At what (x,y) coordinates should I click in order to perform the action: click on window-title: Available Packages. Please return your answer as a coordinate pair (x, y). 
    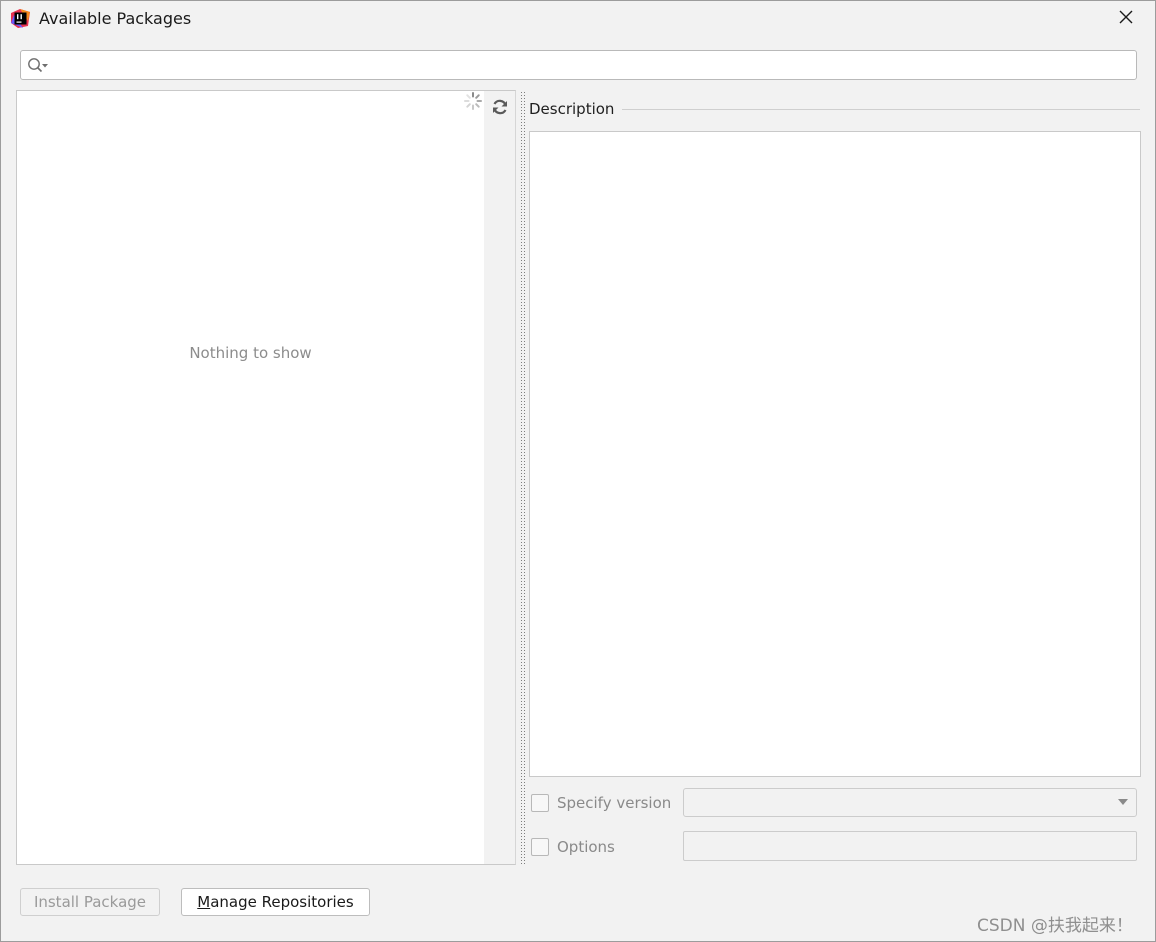
    Looking at the image, I should click on (115, 18).